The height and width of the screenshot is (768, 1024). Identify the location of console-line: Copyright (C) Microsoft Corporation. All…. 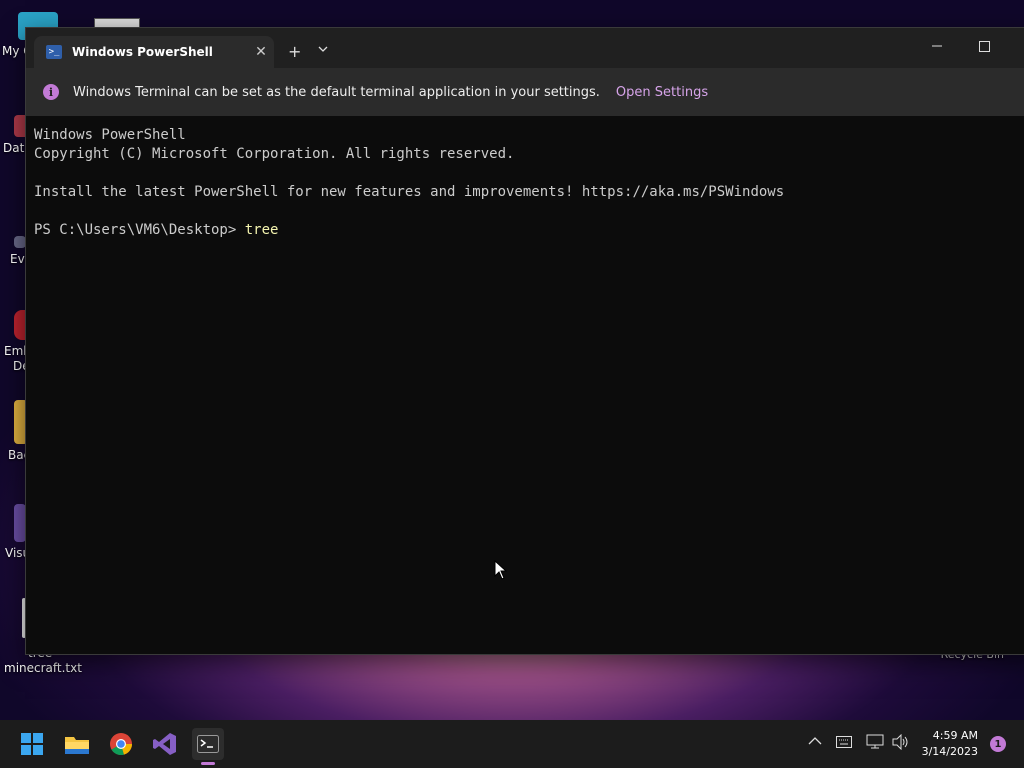
(274, 154).